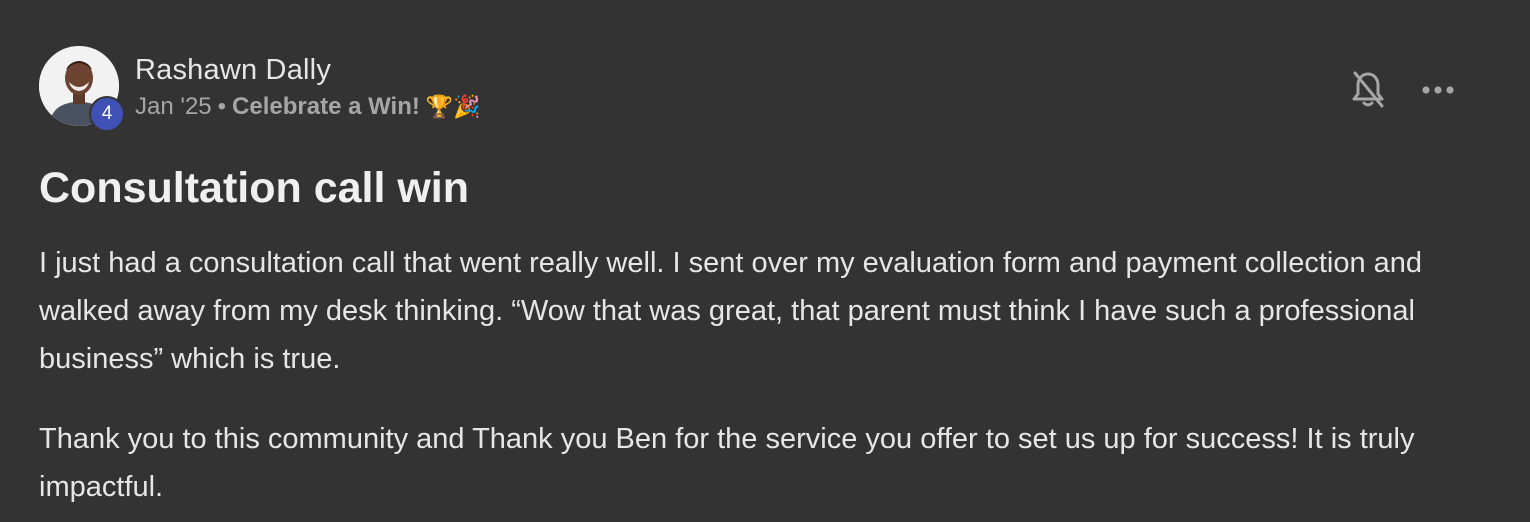 The image size is (1530, 522). Describe the element at coordinates (107, 114) in the screenshot. I see `level-badge: 4` at that location.